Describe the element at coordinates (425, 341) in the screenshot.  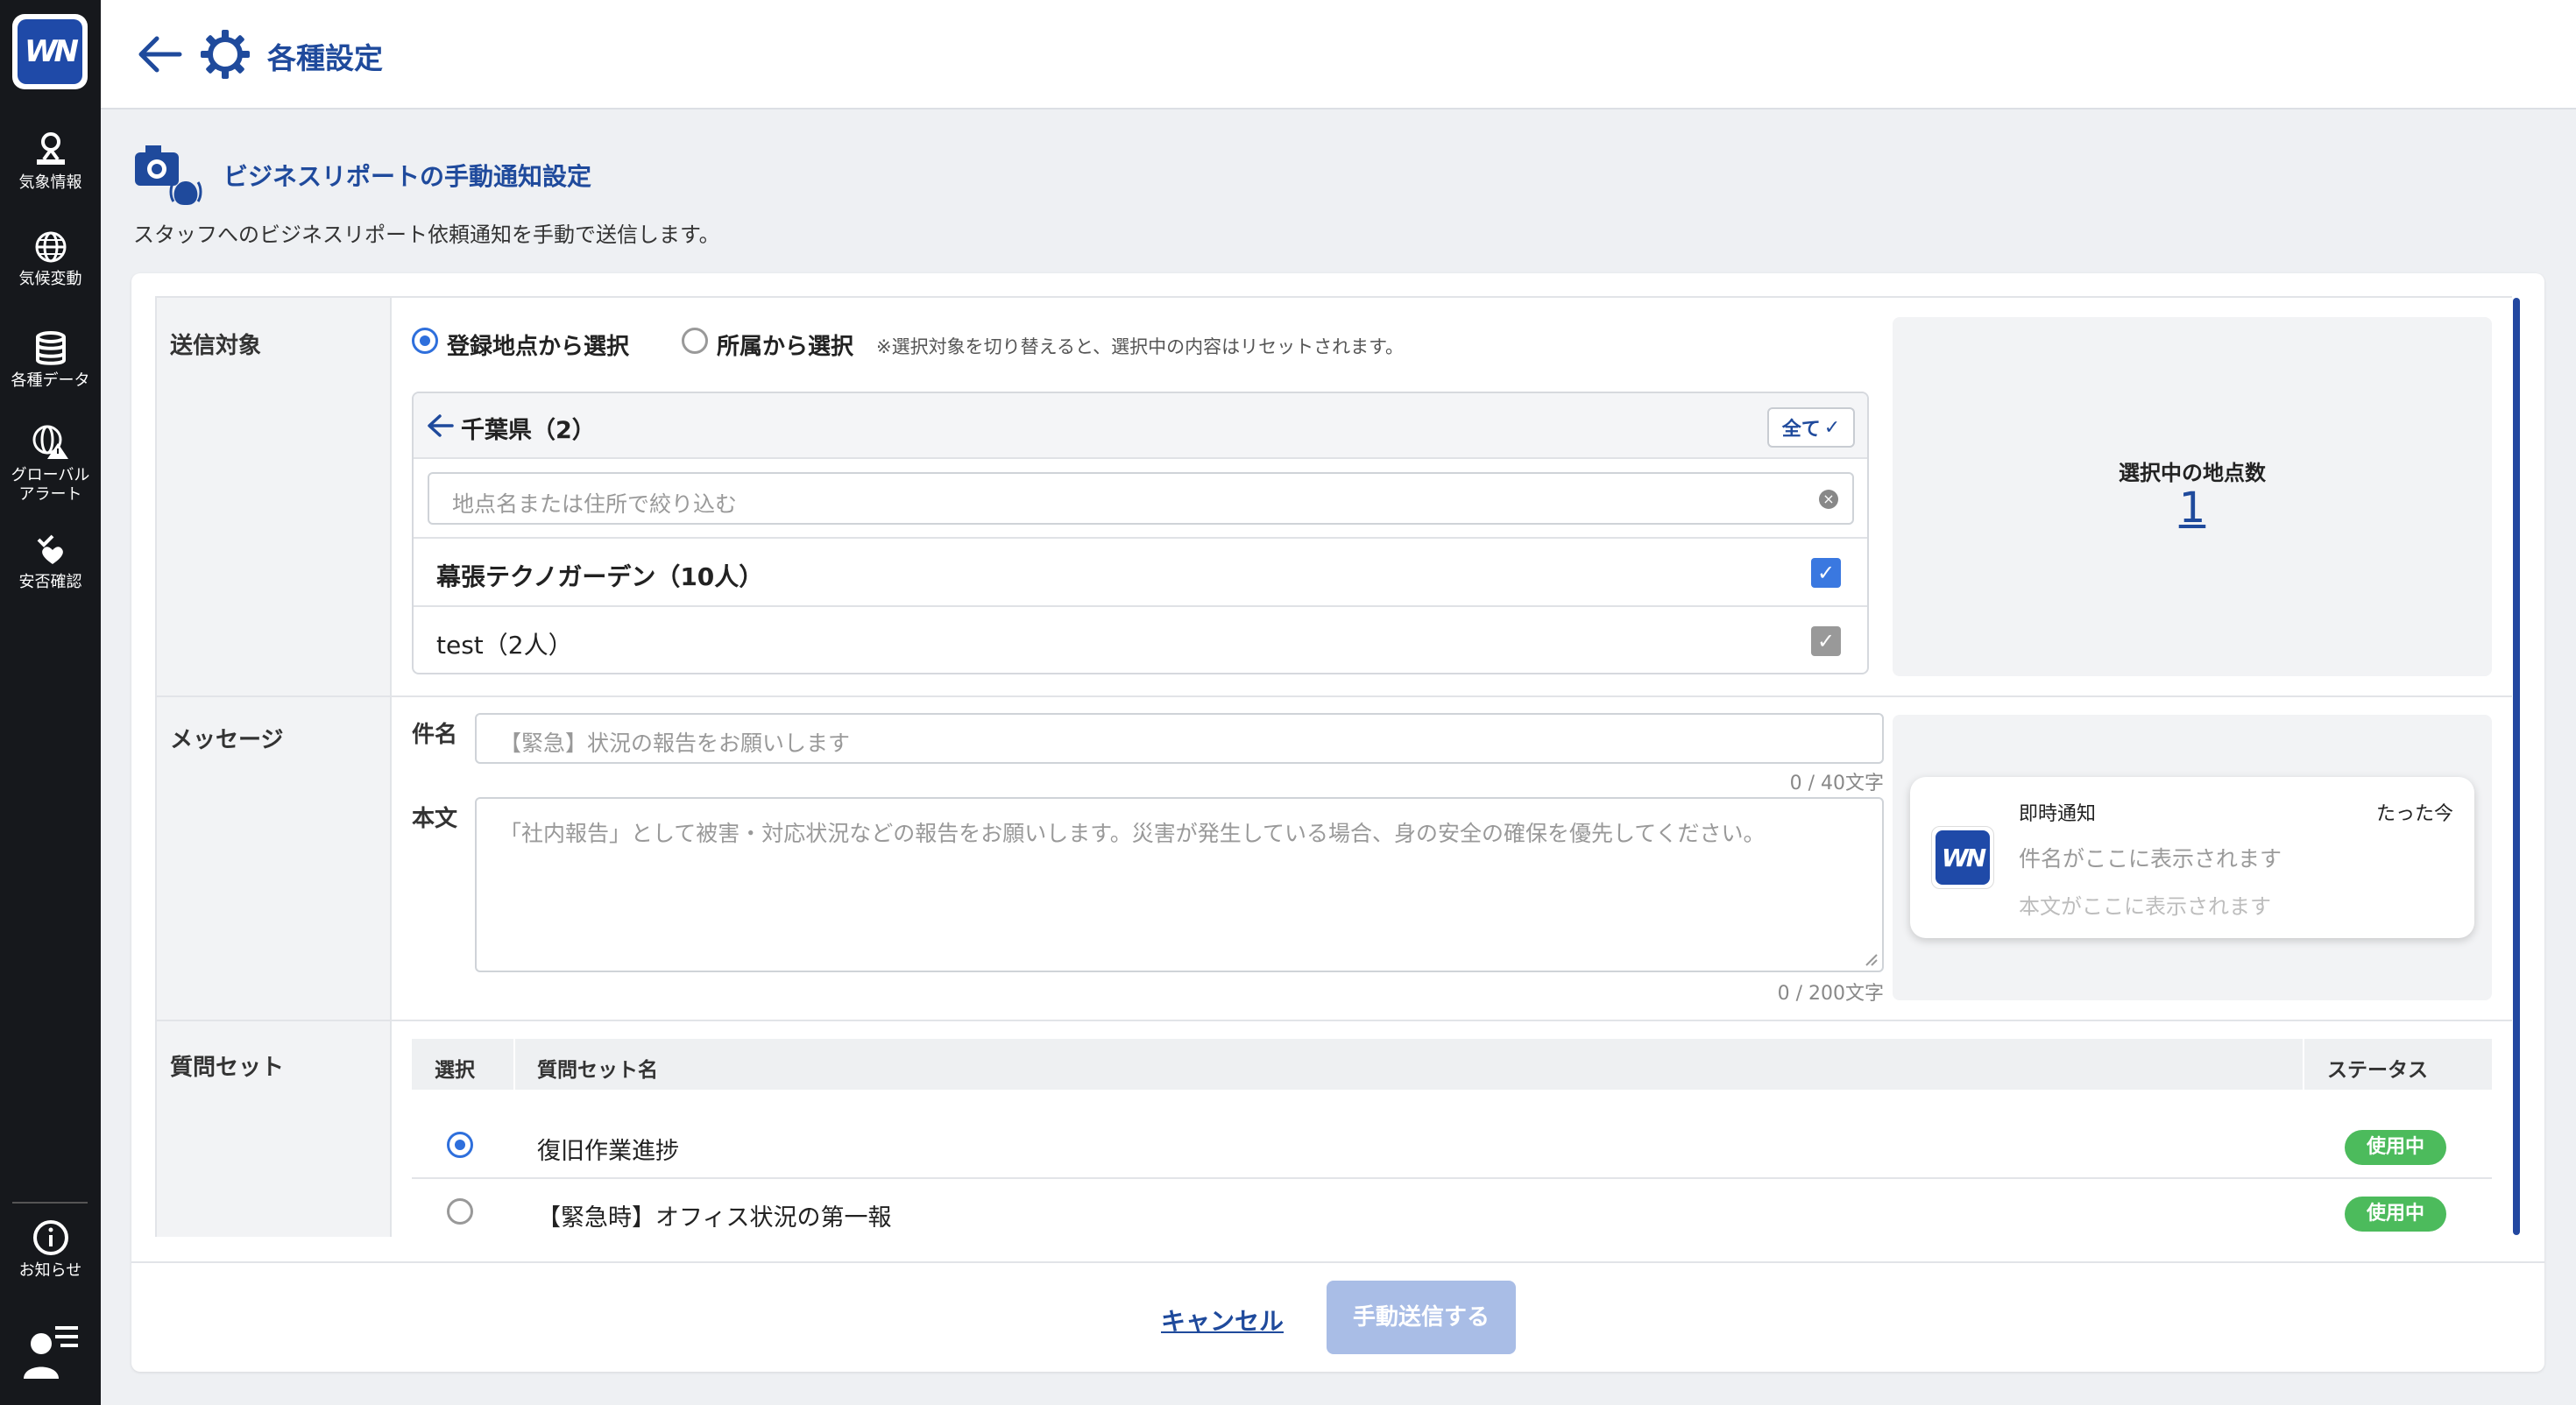
I see `radio-location` at that location.